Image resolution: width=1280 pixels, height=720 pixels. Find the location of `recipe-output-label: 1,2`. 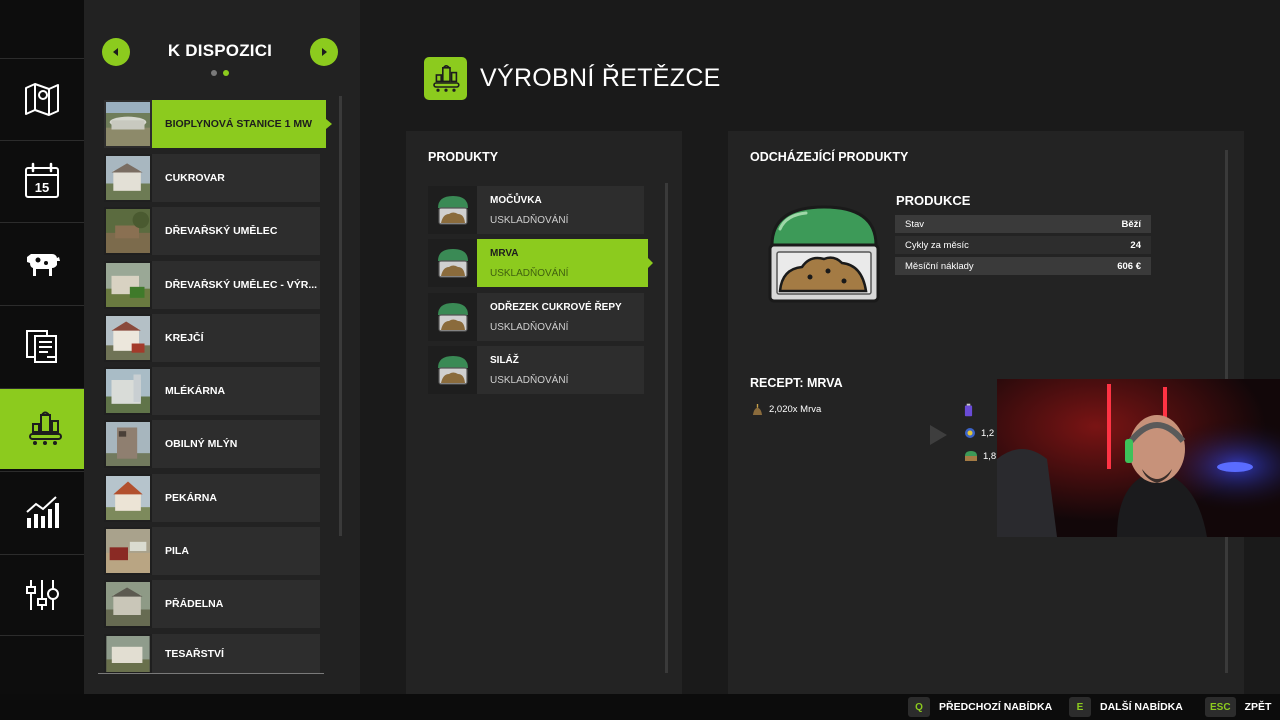

recipe-output-label: 1,2 is located at coordinates (988, 433).